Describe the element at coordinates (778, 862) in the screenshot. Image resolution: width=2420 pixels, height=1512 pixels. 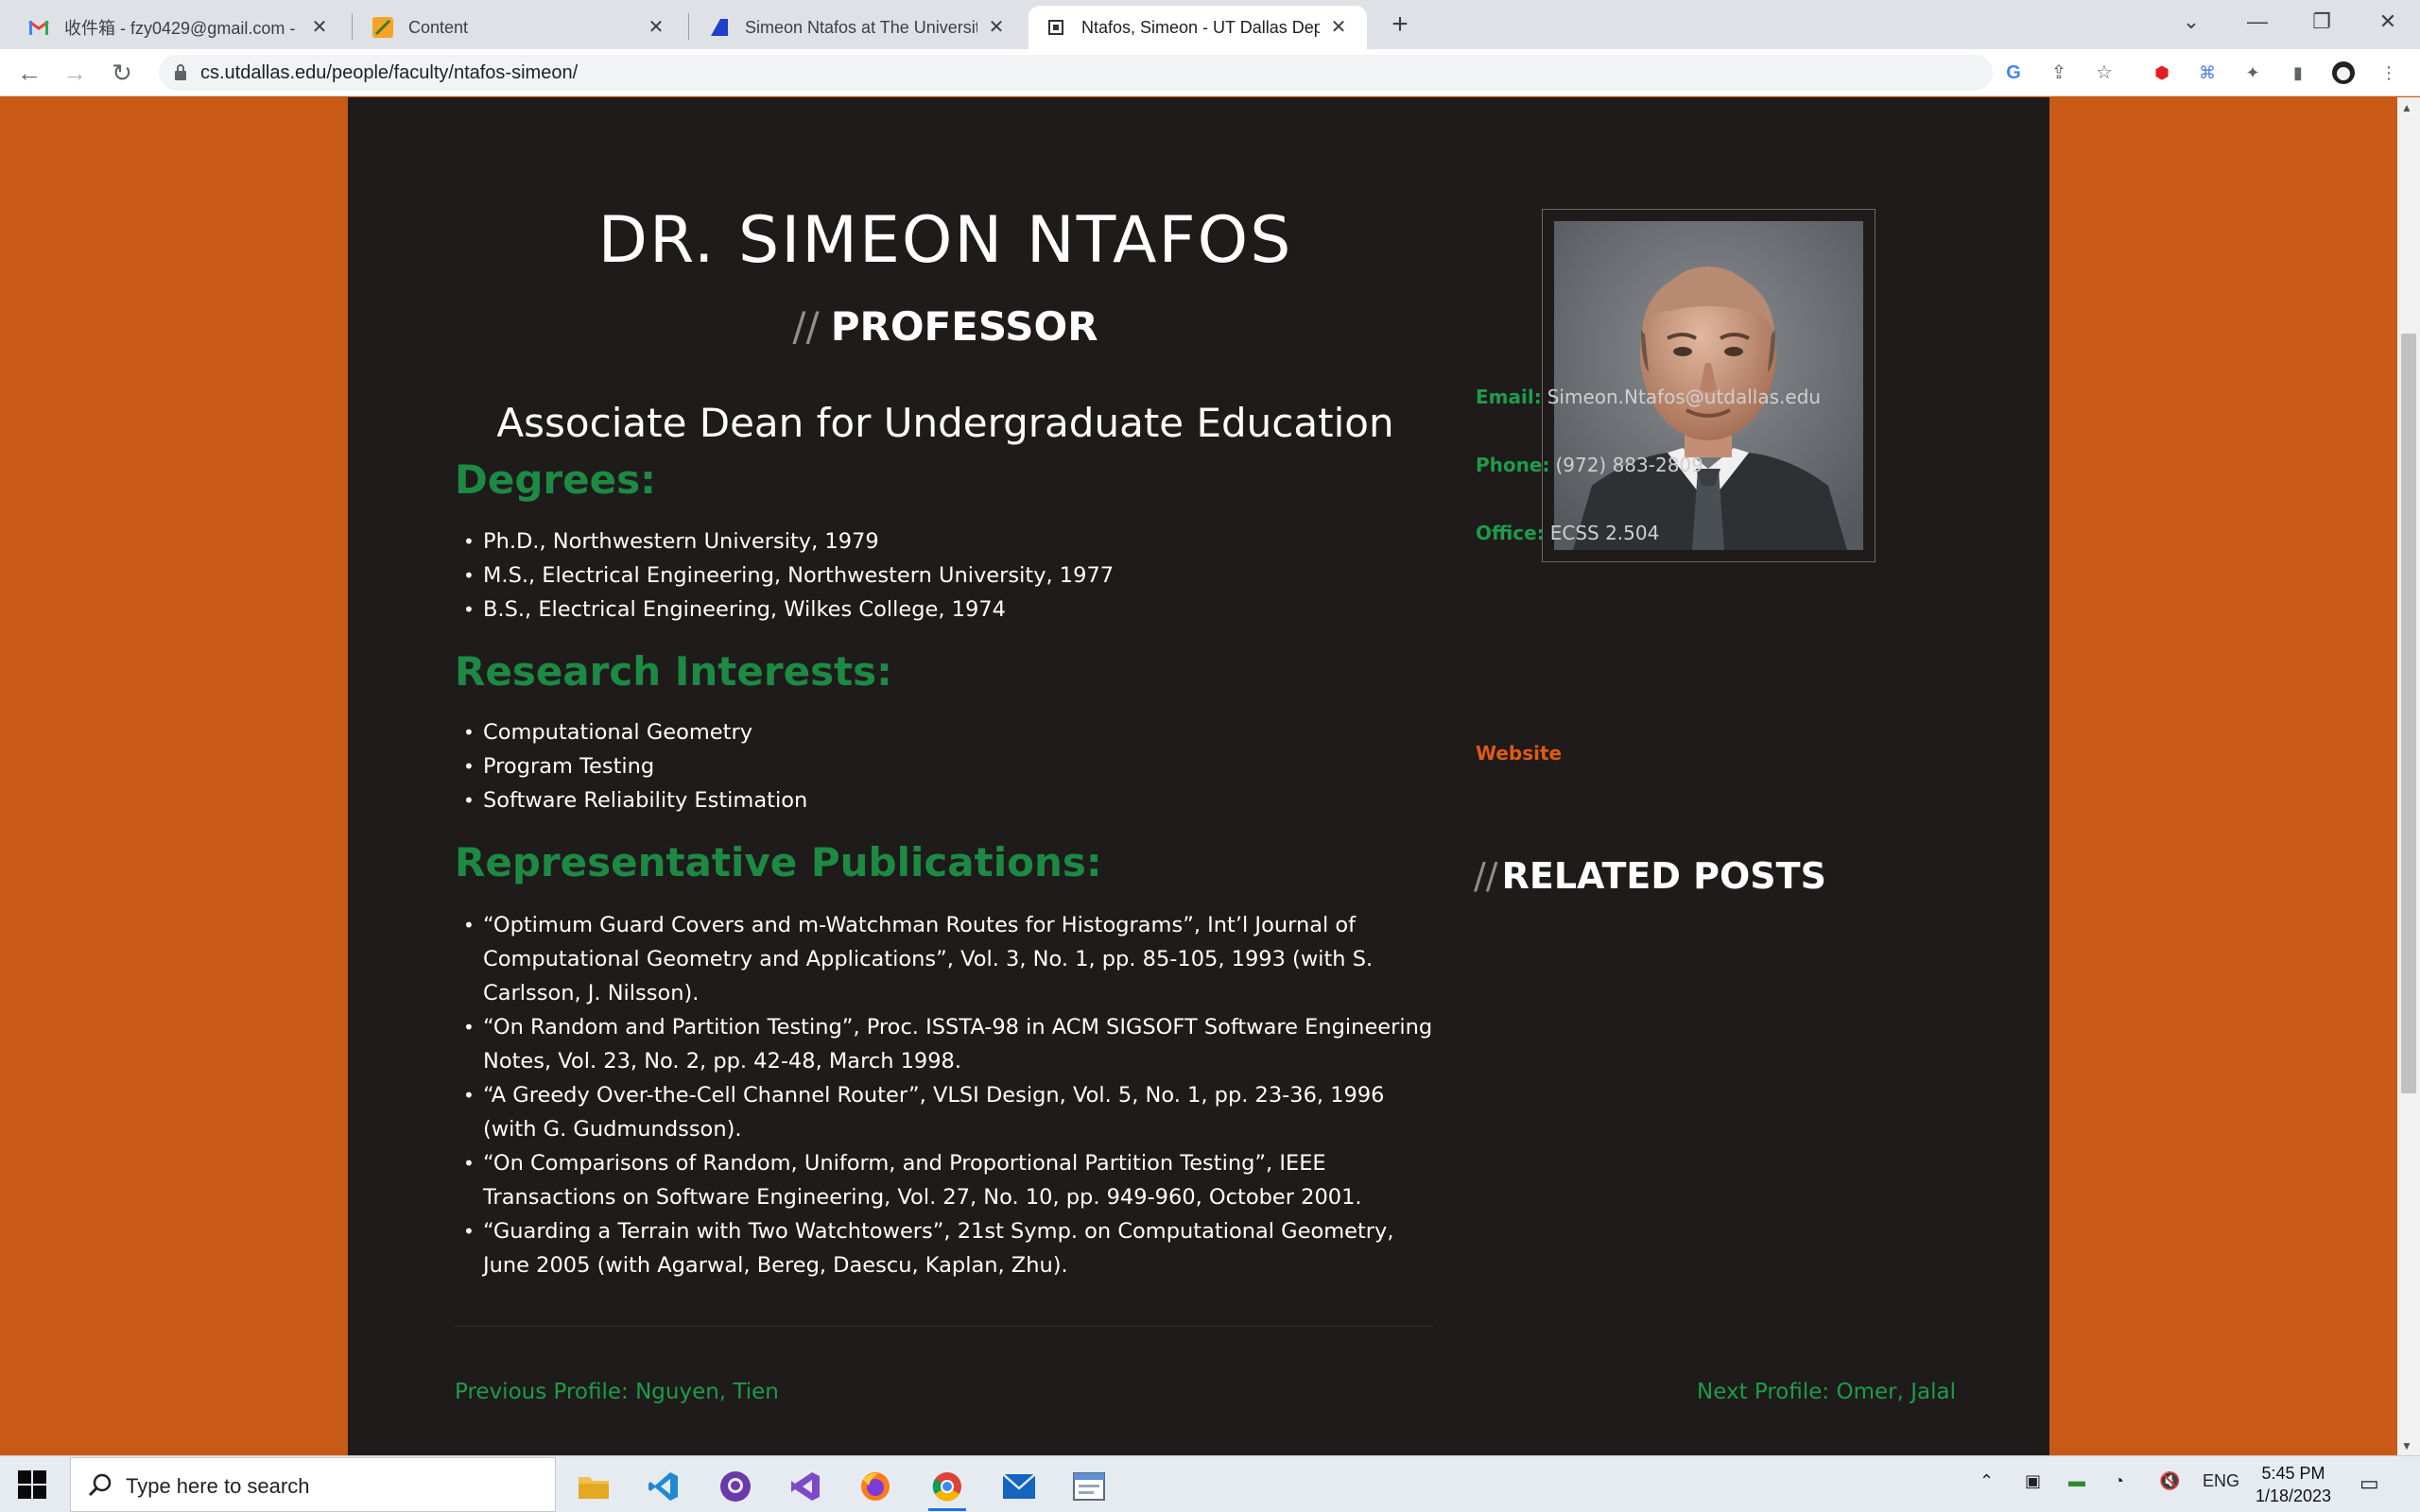
I see `publications-heading: Representative Publications:` at that location.